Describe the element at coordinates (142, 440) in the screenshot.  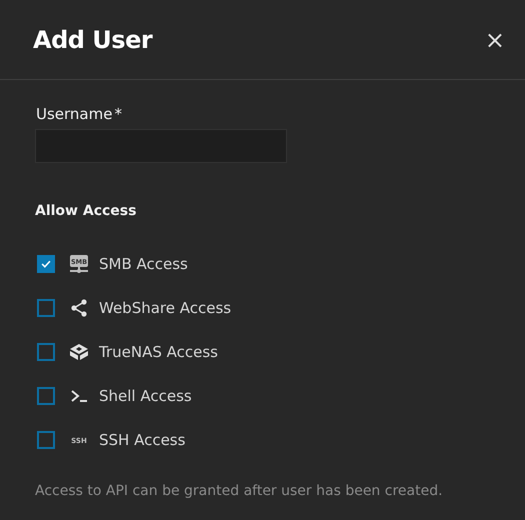
I see `checkbox-label: SSH Access` at that location.